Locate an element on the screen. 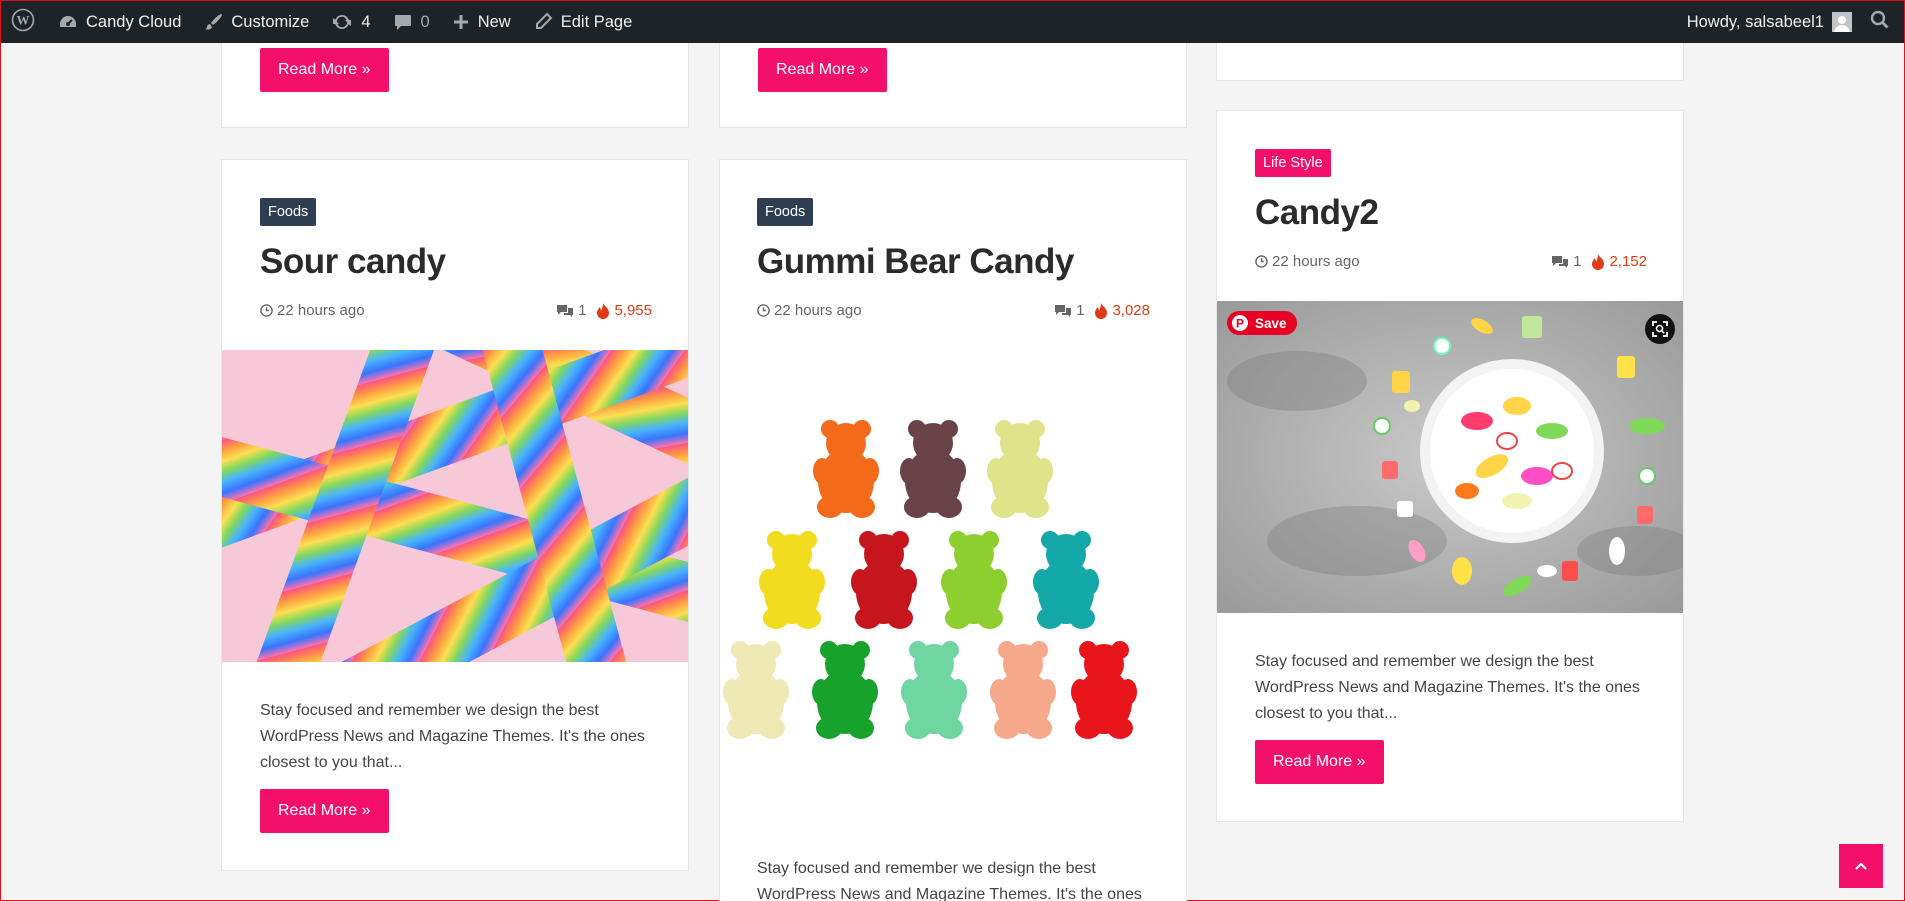 This screenshot has width=1905, height=901. post-stats: 1 3,028 is located at coordinates (1102, 310).